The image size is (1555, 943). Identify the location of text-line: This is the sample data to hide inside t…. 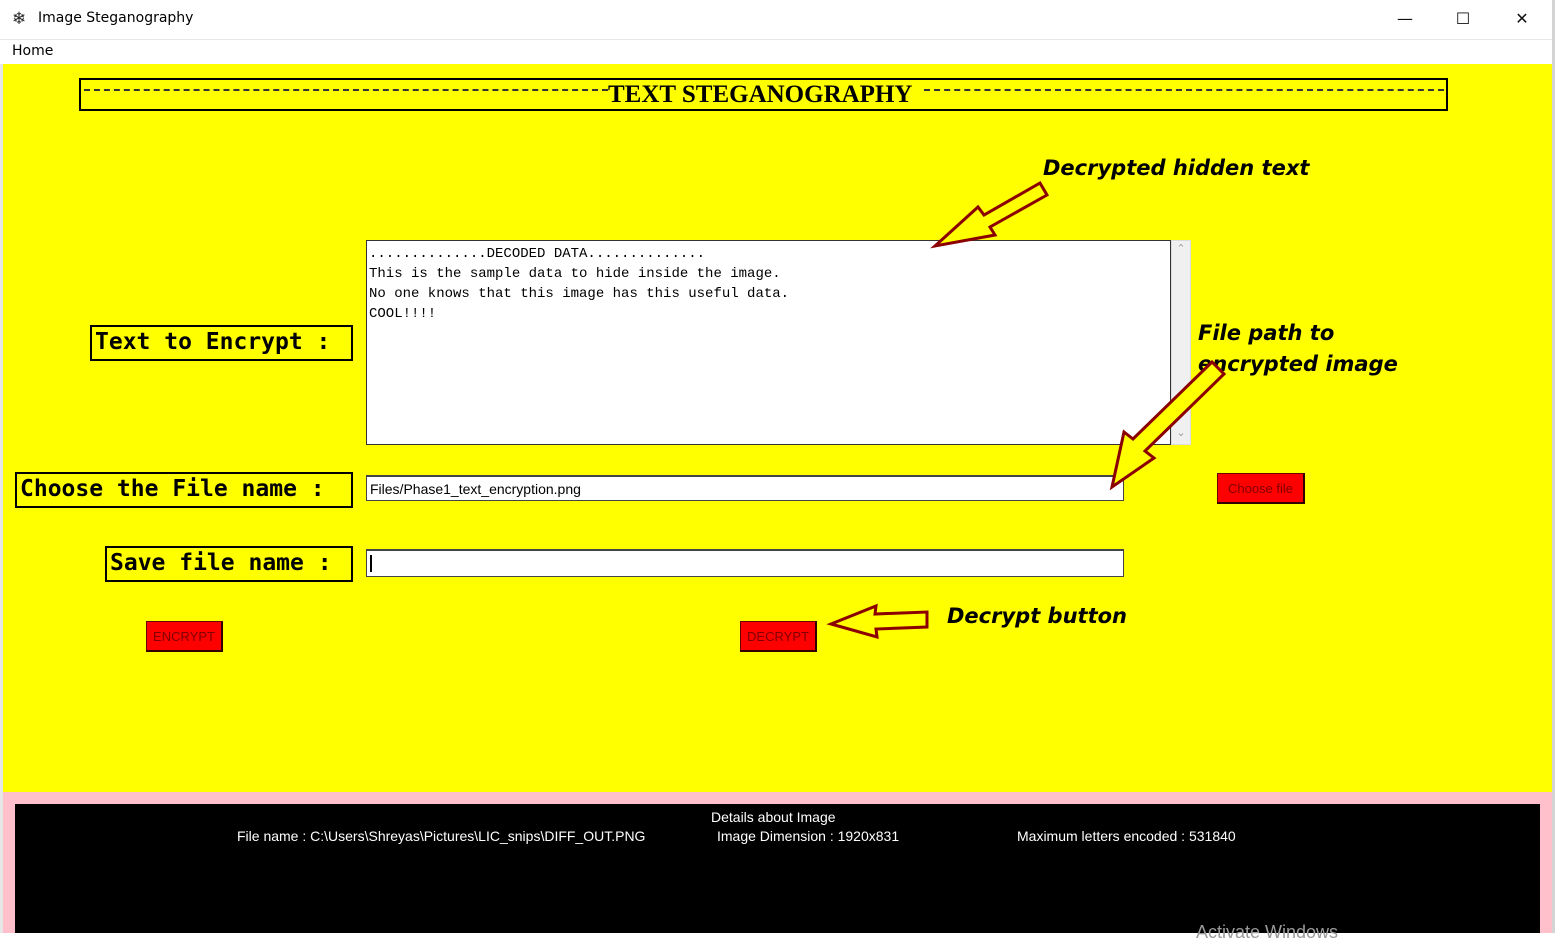
(575, 274).